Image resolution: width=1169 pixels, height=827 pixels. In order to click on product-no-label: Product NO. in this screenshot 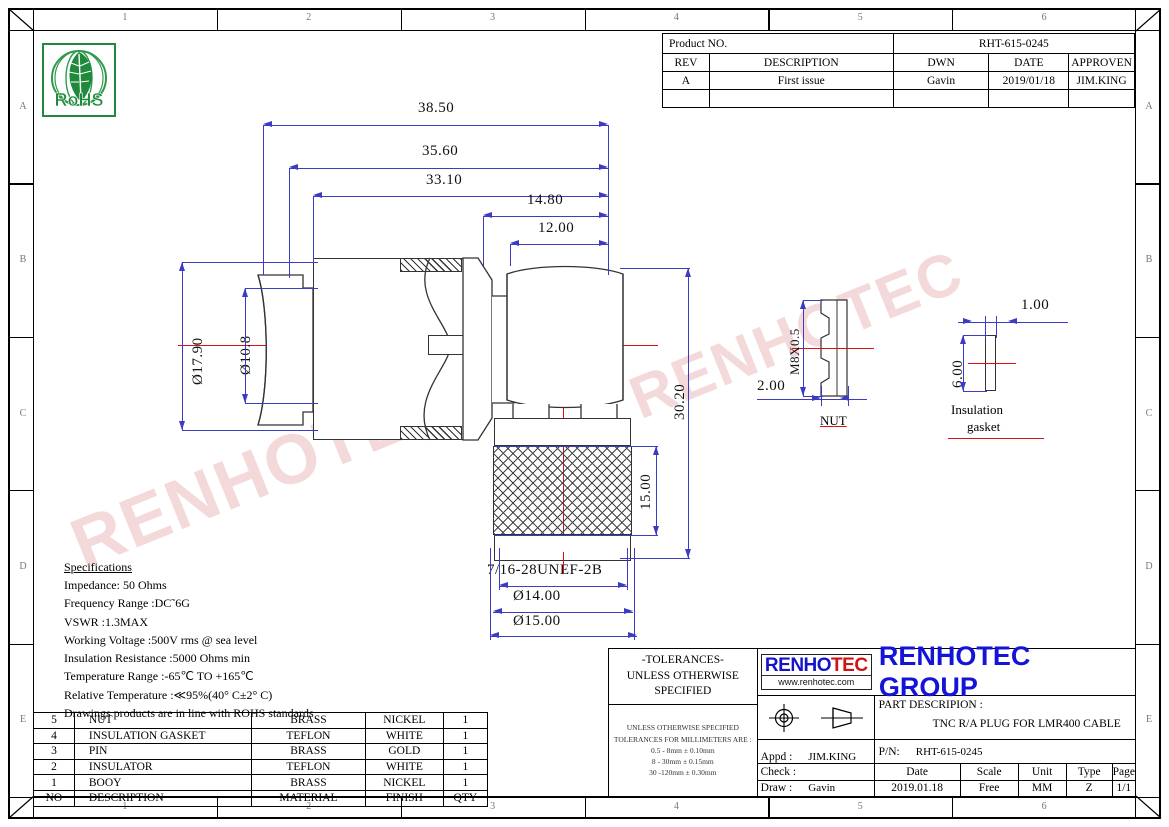, I will do `click(778, 43)`.